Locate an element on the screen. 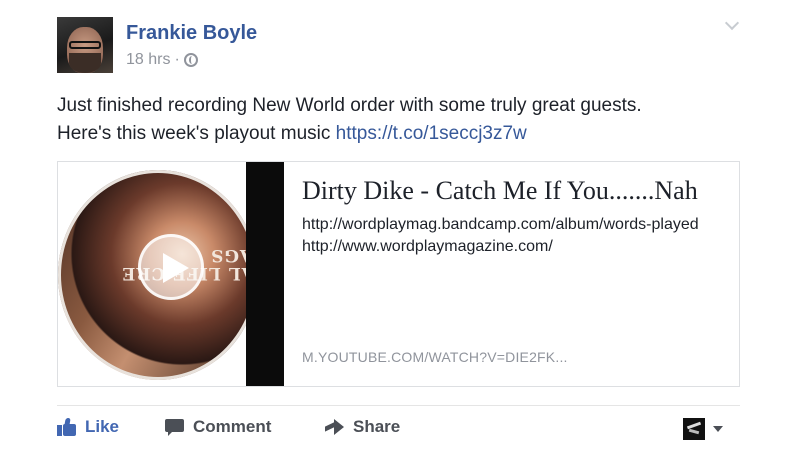  comment-icon is located at coordinates (175, 427).